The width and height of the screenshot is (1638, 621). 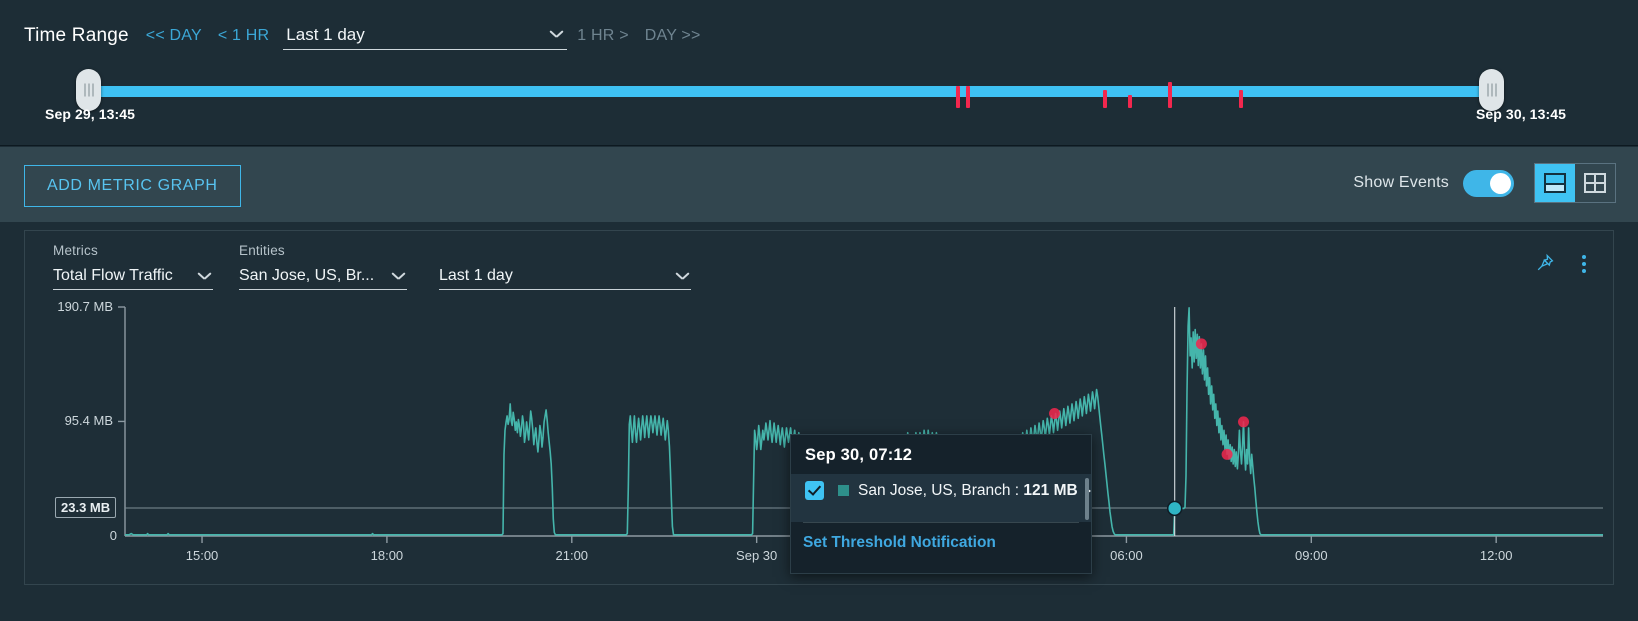 I want to click on set-threshold-notification-link: Set Threshold Notification, so click(x=899, y=542).